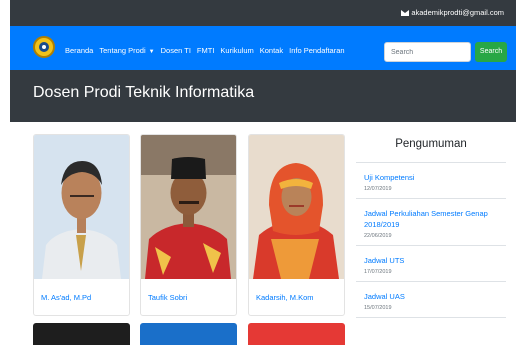 The height and width of the screenshot is (345, 526). I want to click on announcement-item: Jadwal UAS 15/07/2019, so click(431, 300).